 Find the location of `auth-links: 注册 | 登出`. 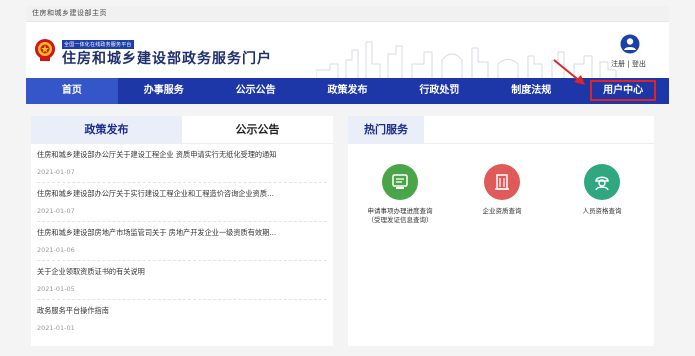

auth-links: 注册 | 登出 is located at coordinates (628, 64).